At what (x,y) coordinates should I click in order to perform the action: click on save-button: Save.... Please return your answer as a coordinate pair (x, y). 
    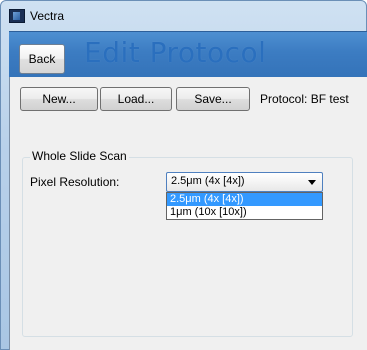
    Looking at the image, I should click on (213, 99).